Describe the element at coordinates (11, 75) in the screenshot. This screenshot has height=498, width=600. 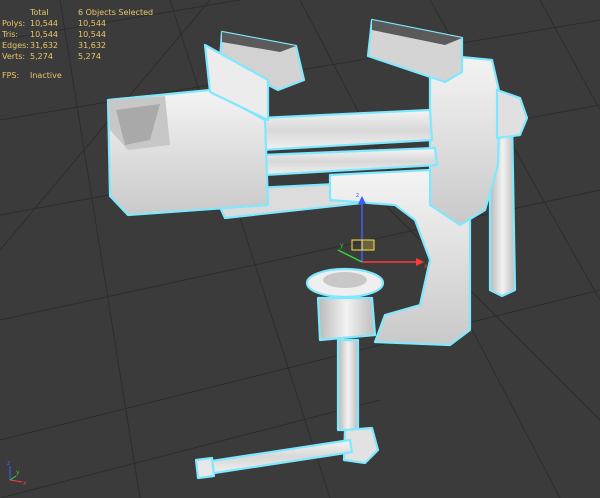
I see `fps-label: FPS:` at that location.